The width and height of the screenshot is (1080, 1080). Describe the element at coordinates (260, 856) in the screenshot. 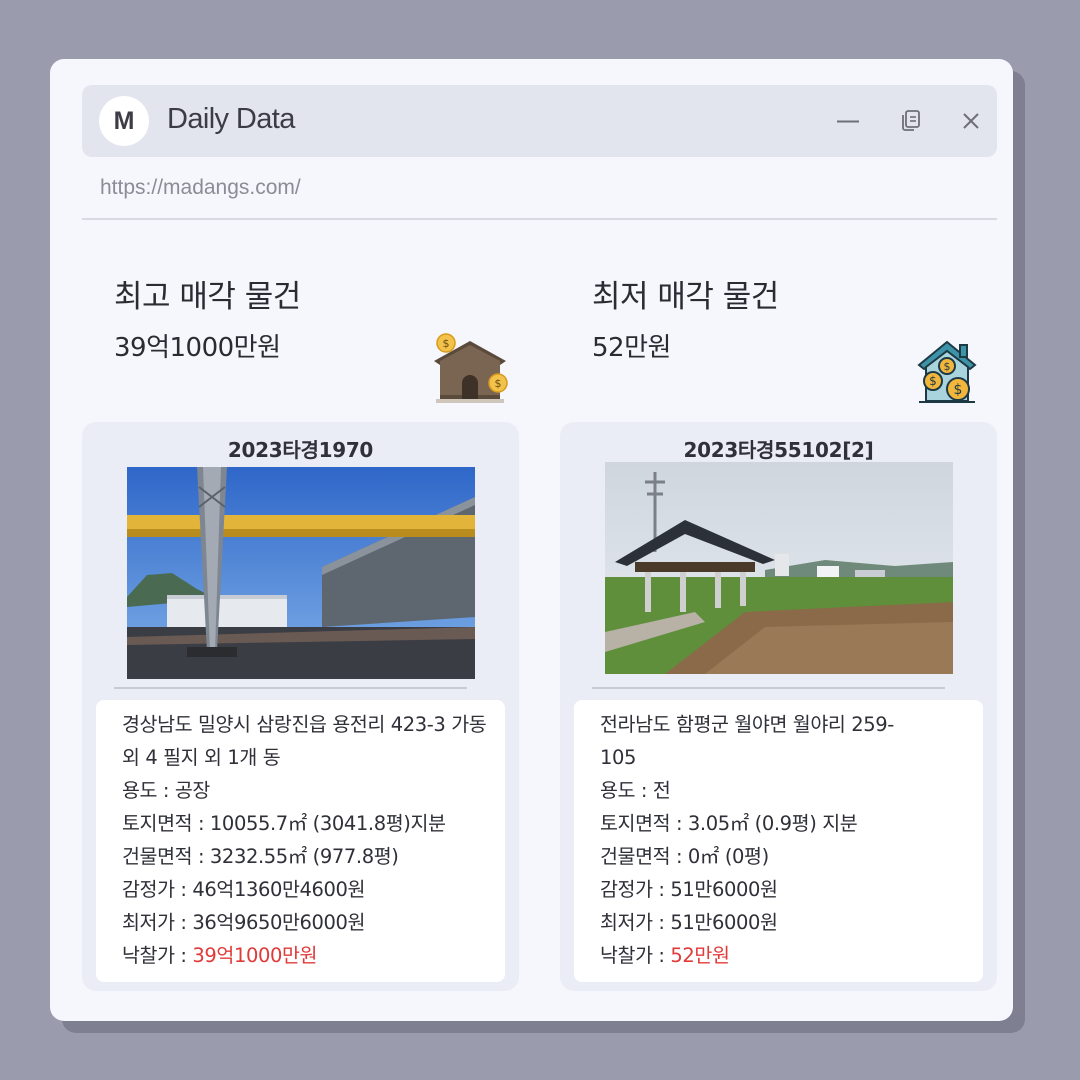

I see `building-area: 건물면적 : 3232.55㎡ (977.8평)` at that location.